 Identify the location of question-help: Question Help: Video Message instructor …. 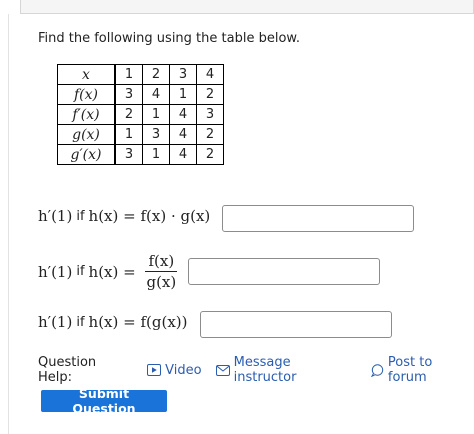
(256, 370).